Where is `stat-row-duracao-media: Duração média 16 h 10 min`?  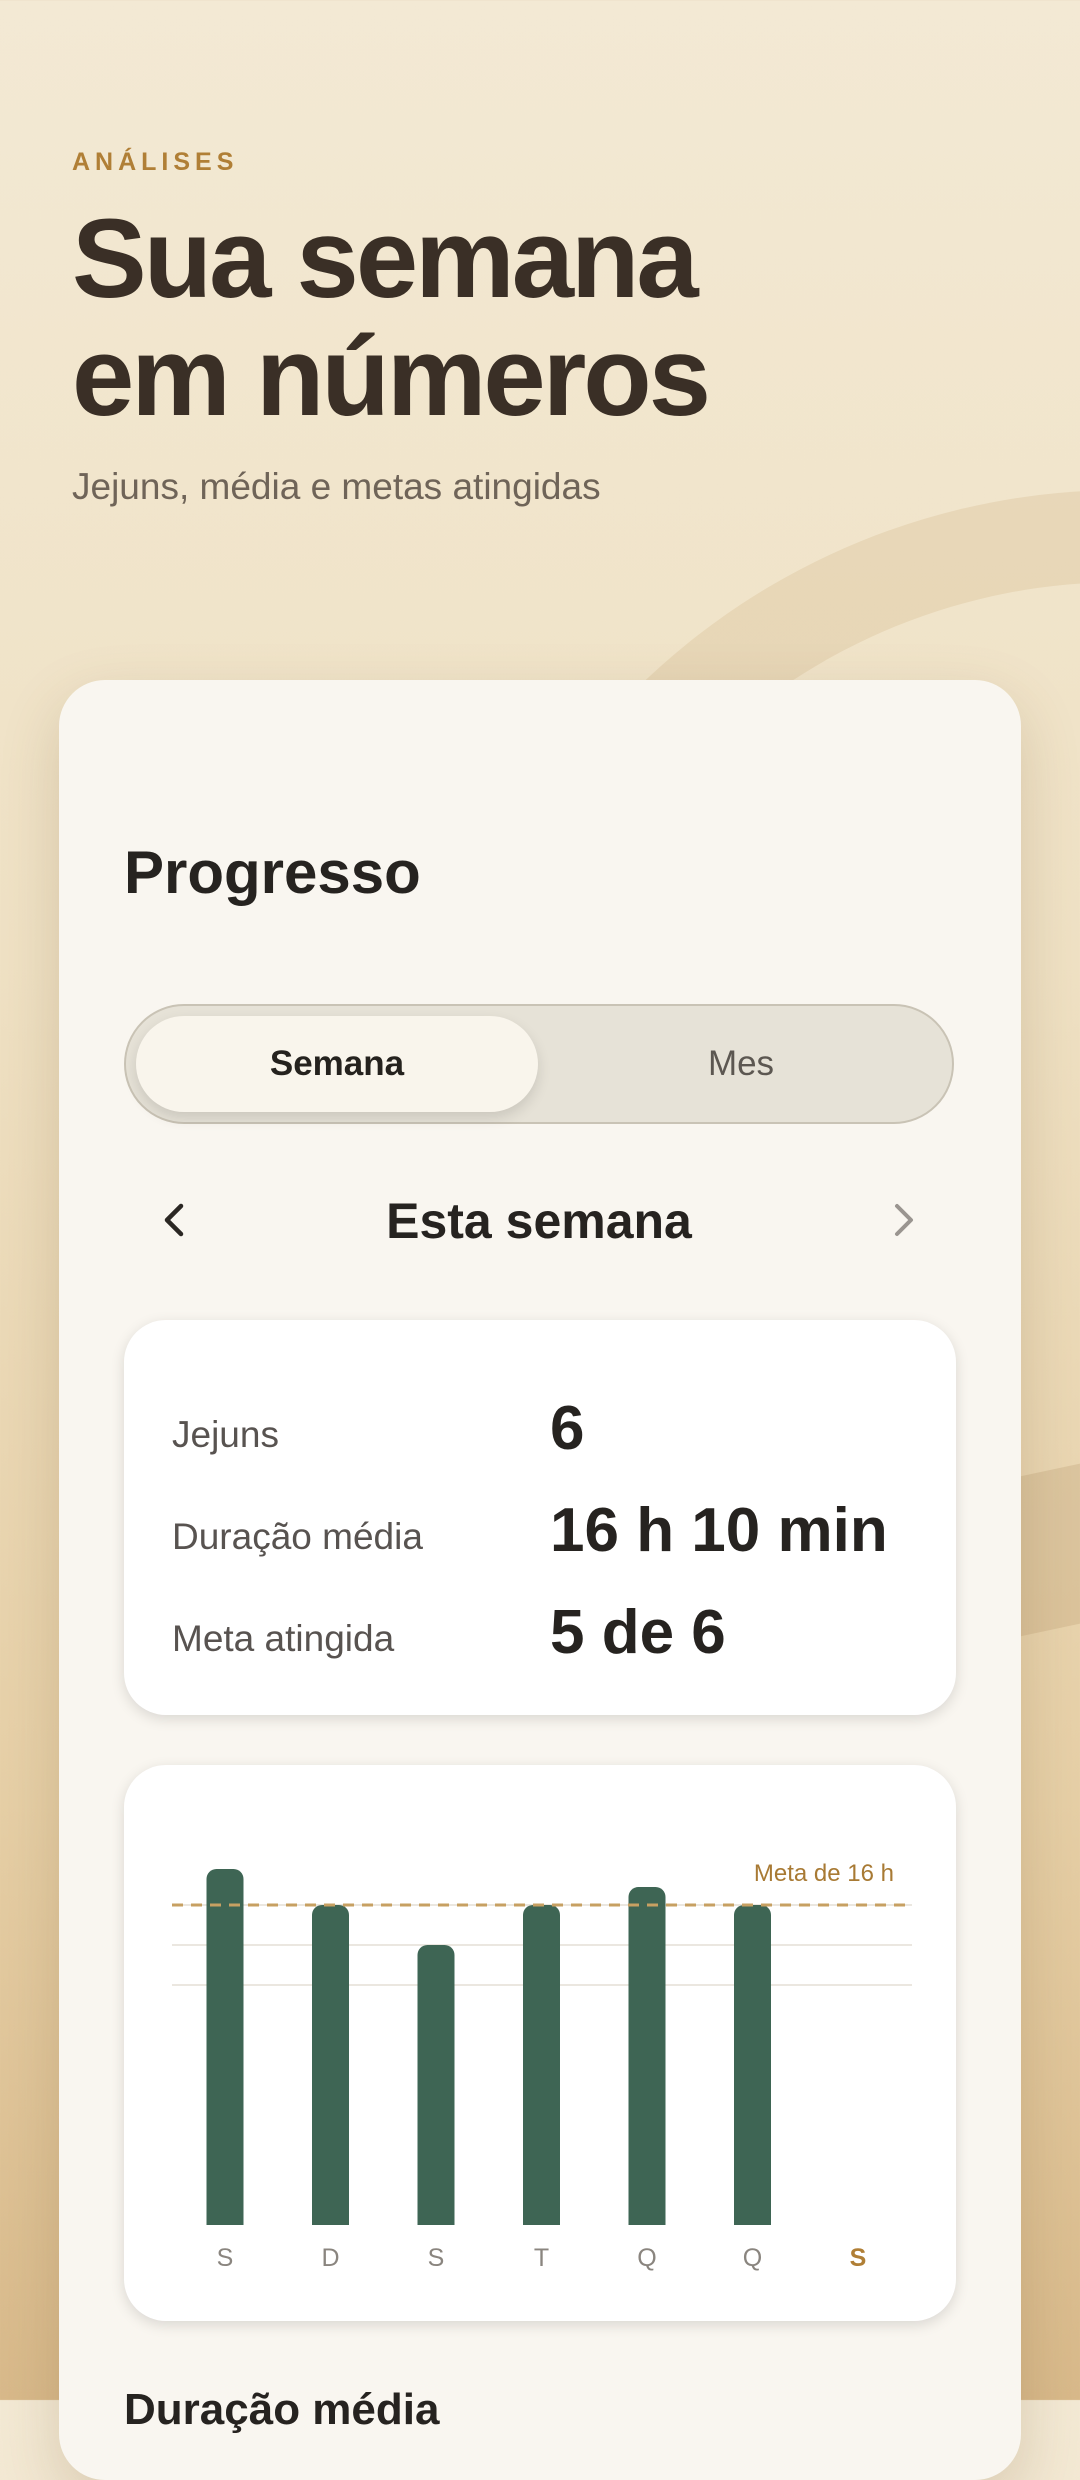 stat-row-duracao-media: Duração média 16 h 10 min is located at coordinates (540, 1527).